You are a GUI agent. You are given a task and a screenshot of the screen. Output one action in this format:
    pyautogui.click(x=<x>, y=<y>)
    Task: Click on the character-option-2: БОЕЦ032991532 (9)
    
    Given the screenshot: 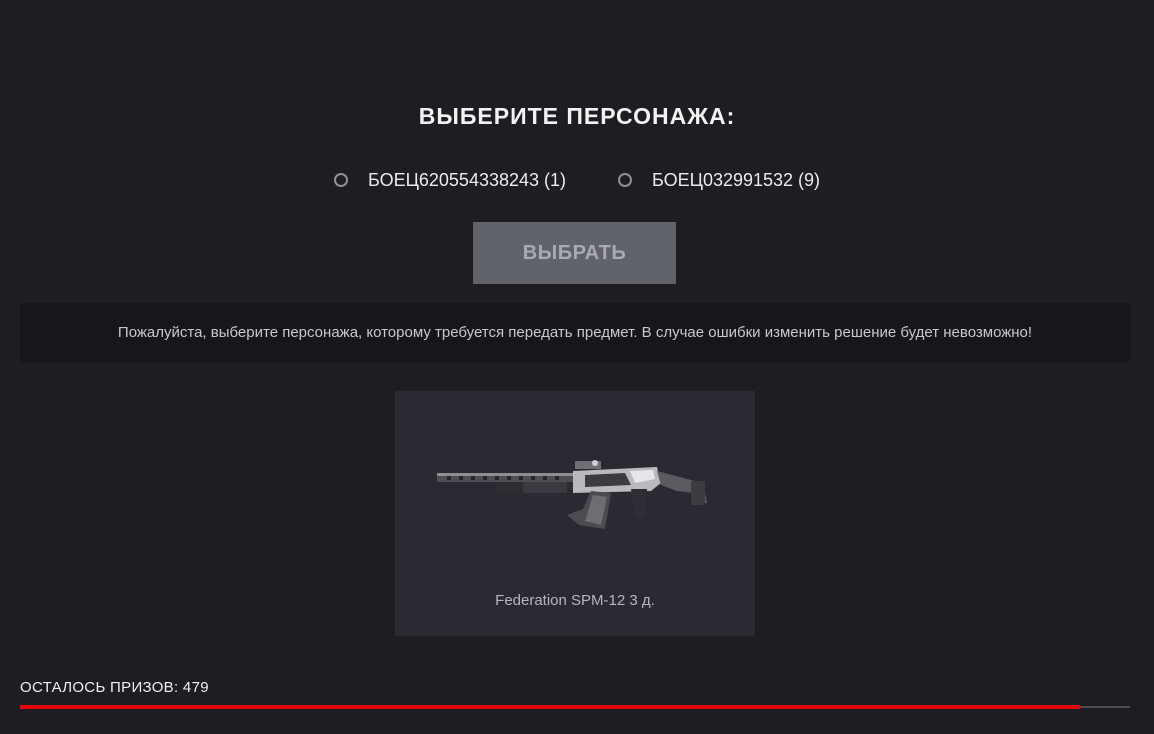 What is the action you would take?
    pyautogui.click(x=719, y=180)
    